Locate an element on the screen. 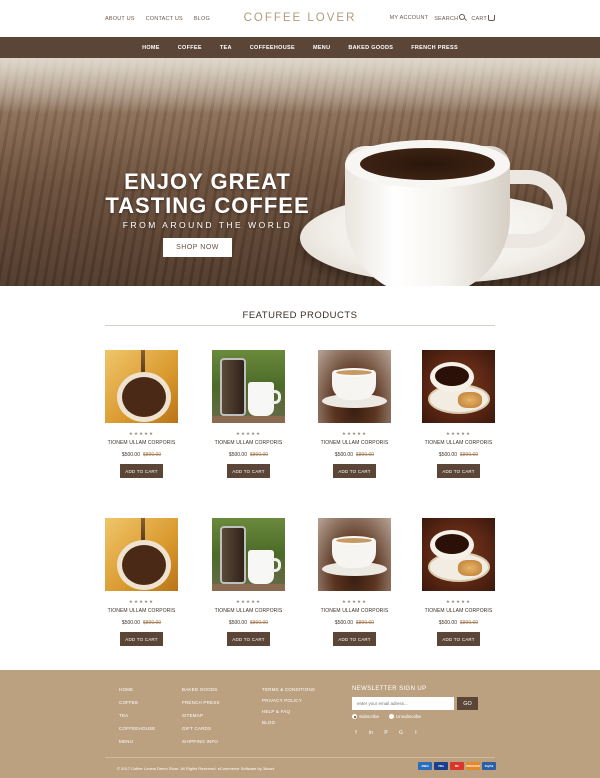  google-plus-icon: G is located at coordinates (401, 733).